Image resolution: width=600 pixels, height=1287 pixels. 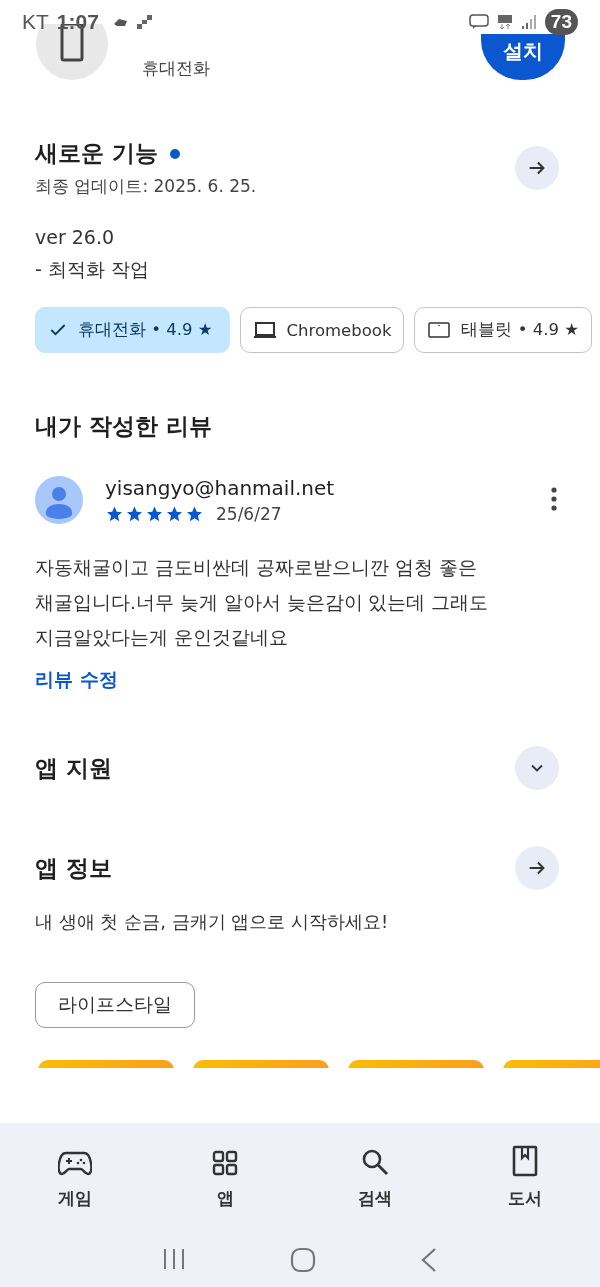 I want to click on update-date: 최종 업데이트: 2025. 6. 25., so click(x=146, y=186).